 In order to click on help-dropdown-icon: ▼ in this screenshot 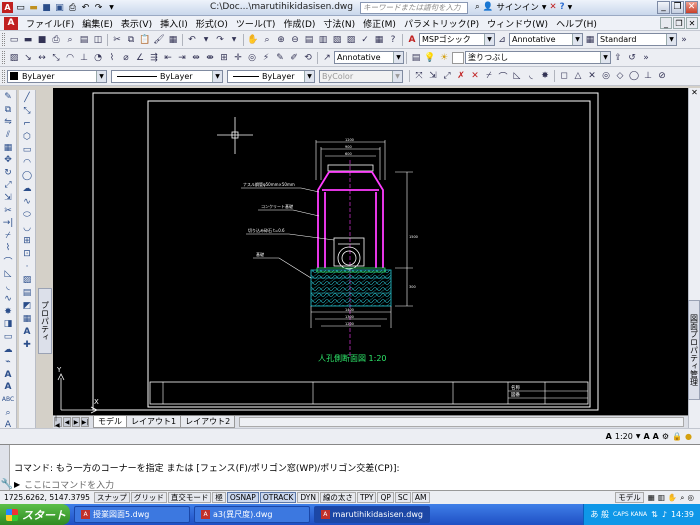, I will do `click(570, 7)`.